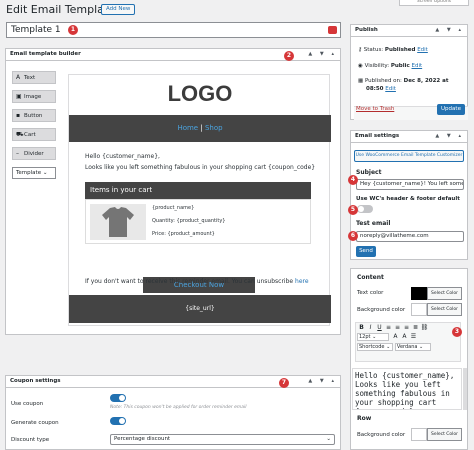 The width and height of the screenshot is (474, 450). Describe the element at coordinates (370, 277) in the screenshot. I see `content-title: Content` at that location.